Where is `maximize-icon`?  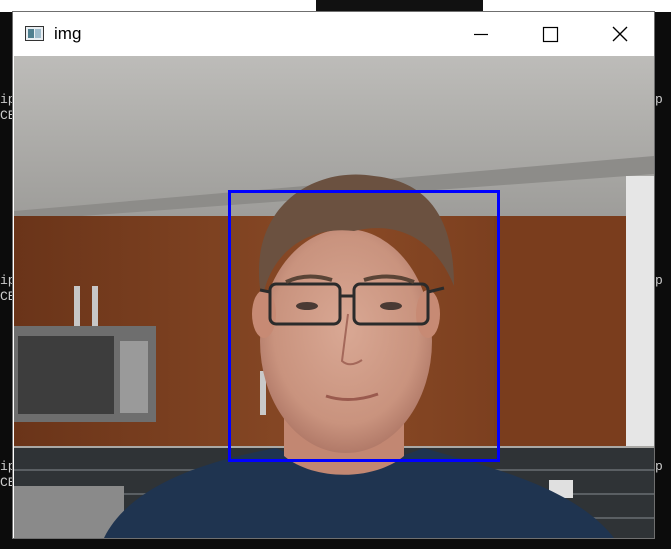
maximize-icon is located at coordinates (550, 34).